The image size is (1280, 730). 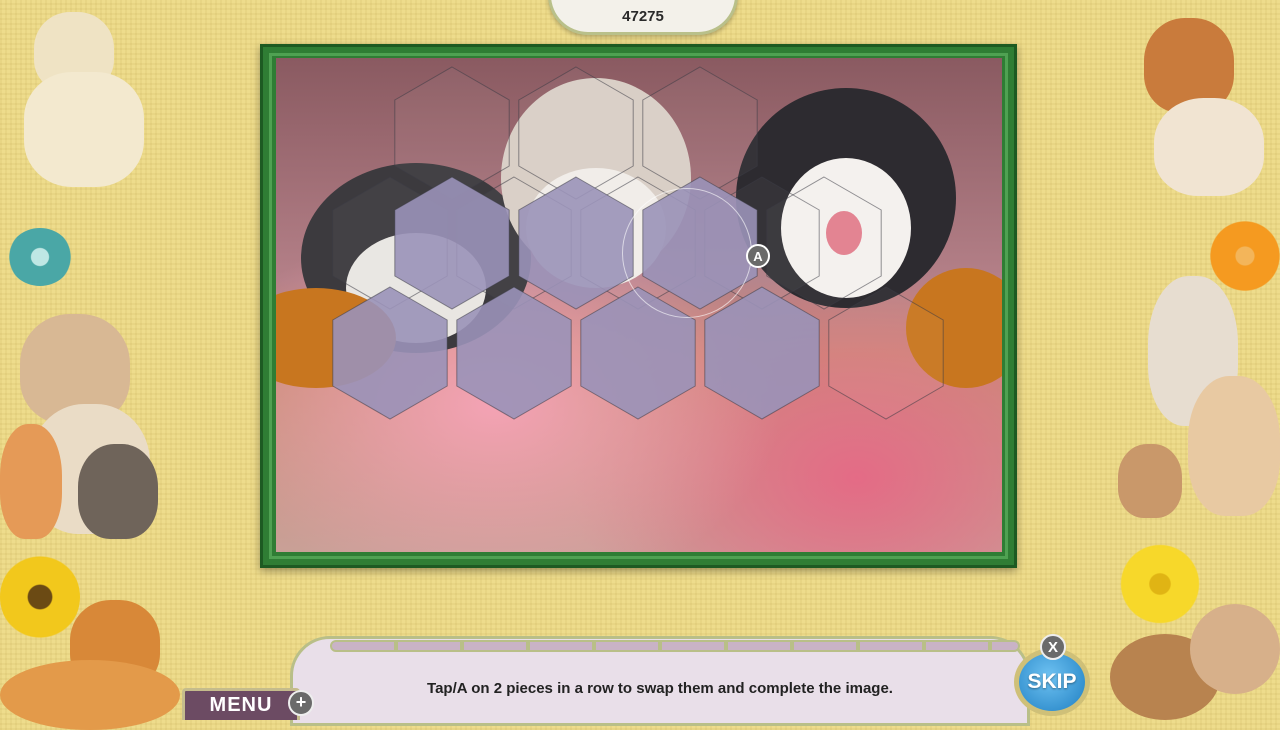 I want to click on score-banner: 47275, so click(x=643, y=17).